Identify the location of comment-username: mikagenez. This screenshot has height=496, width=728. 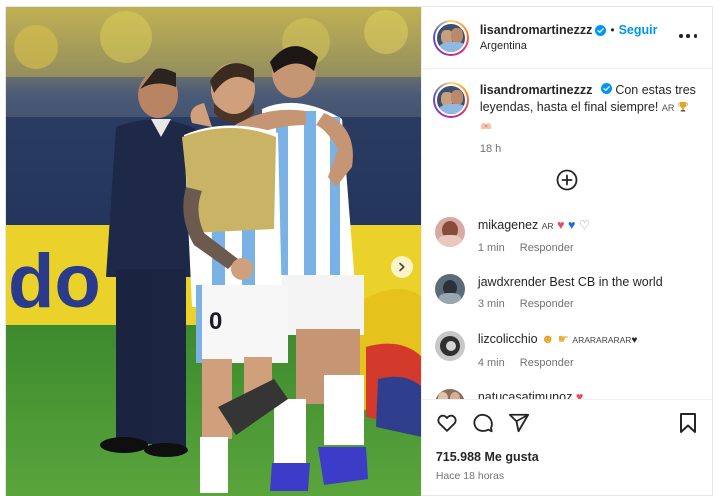
(508, 225).